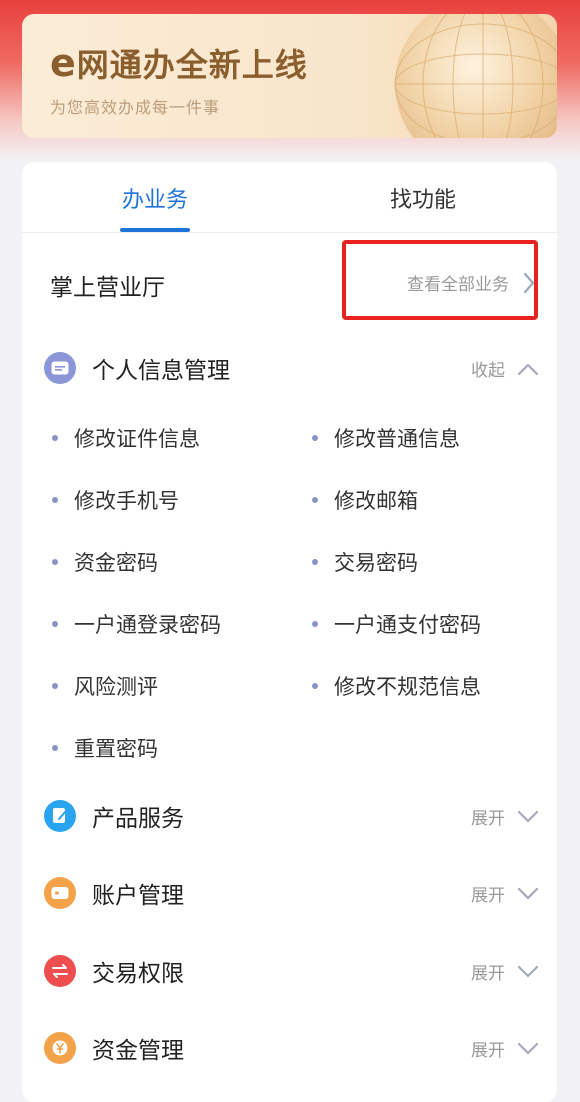  What do you see at coordinates (138, 896) in the screenshot?
I see `group-label: 账户管理` at bounding box center [138, 896].